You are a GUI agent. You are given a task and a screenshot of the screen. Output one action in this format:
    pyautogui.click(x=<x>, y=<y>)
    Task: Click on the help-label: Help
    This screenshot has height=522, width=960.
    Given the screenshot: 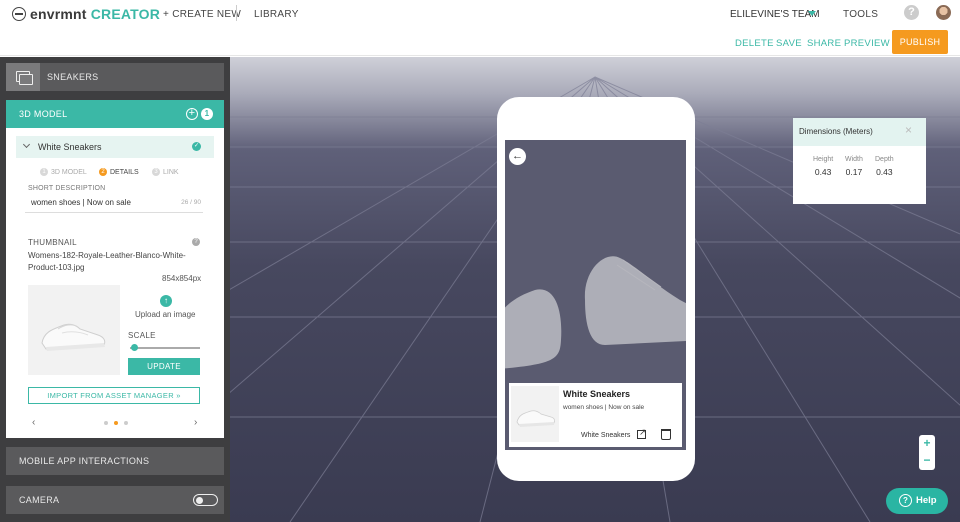 What is the action you would take?
    pyautogui.click(x=926, y=500)
    